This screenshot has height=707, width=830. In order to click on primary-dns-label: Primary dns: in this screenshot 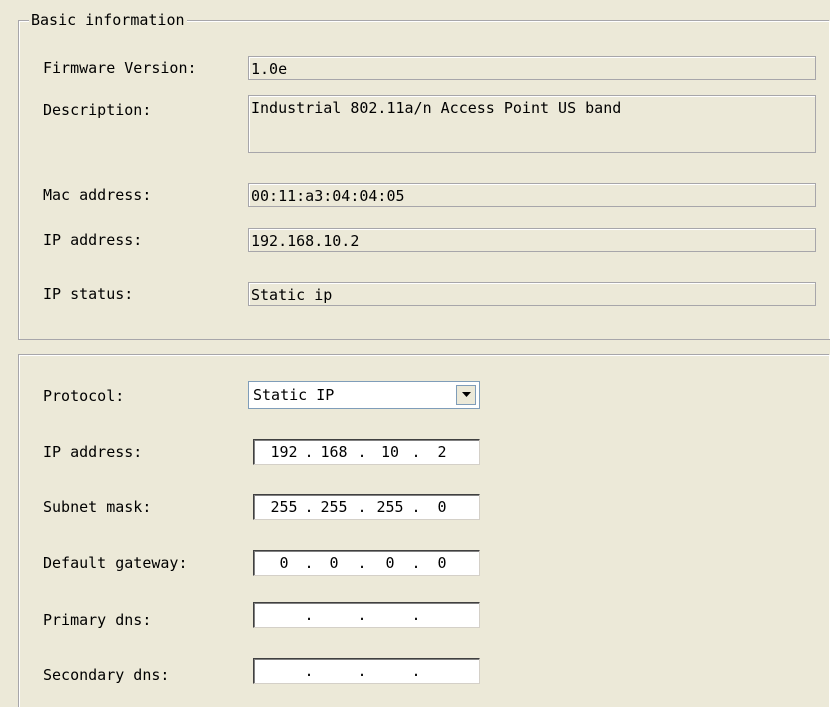, I will do `click(97, 620)`.